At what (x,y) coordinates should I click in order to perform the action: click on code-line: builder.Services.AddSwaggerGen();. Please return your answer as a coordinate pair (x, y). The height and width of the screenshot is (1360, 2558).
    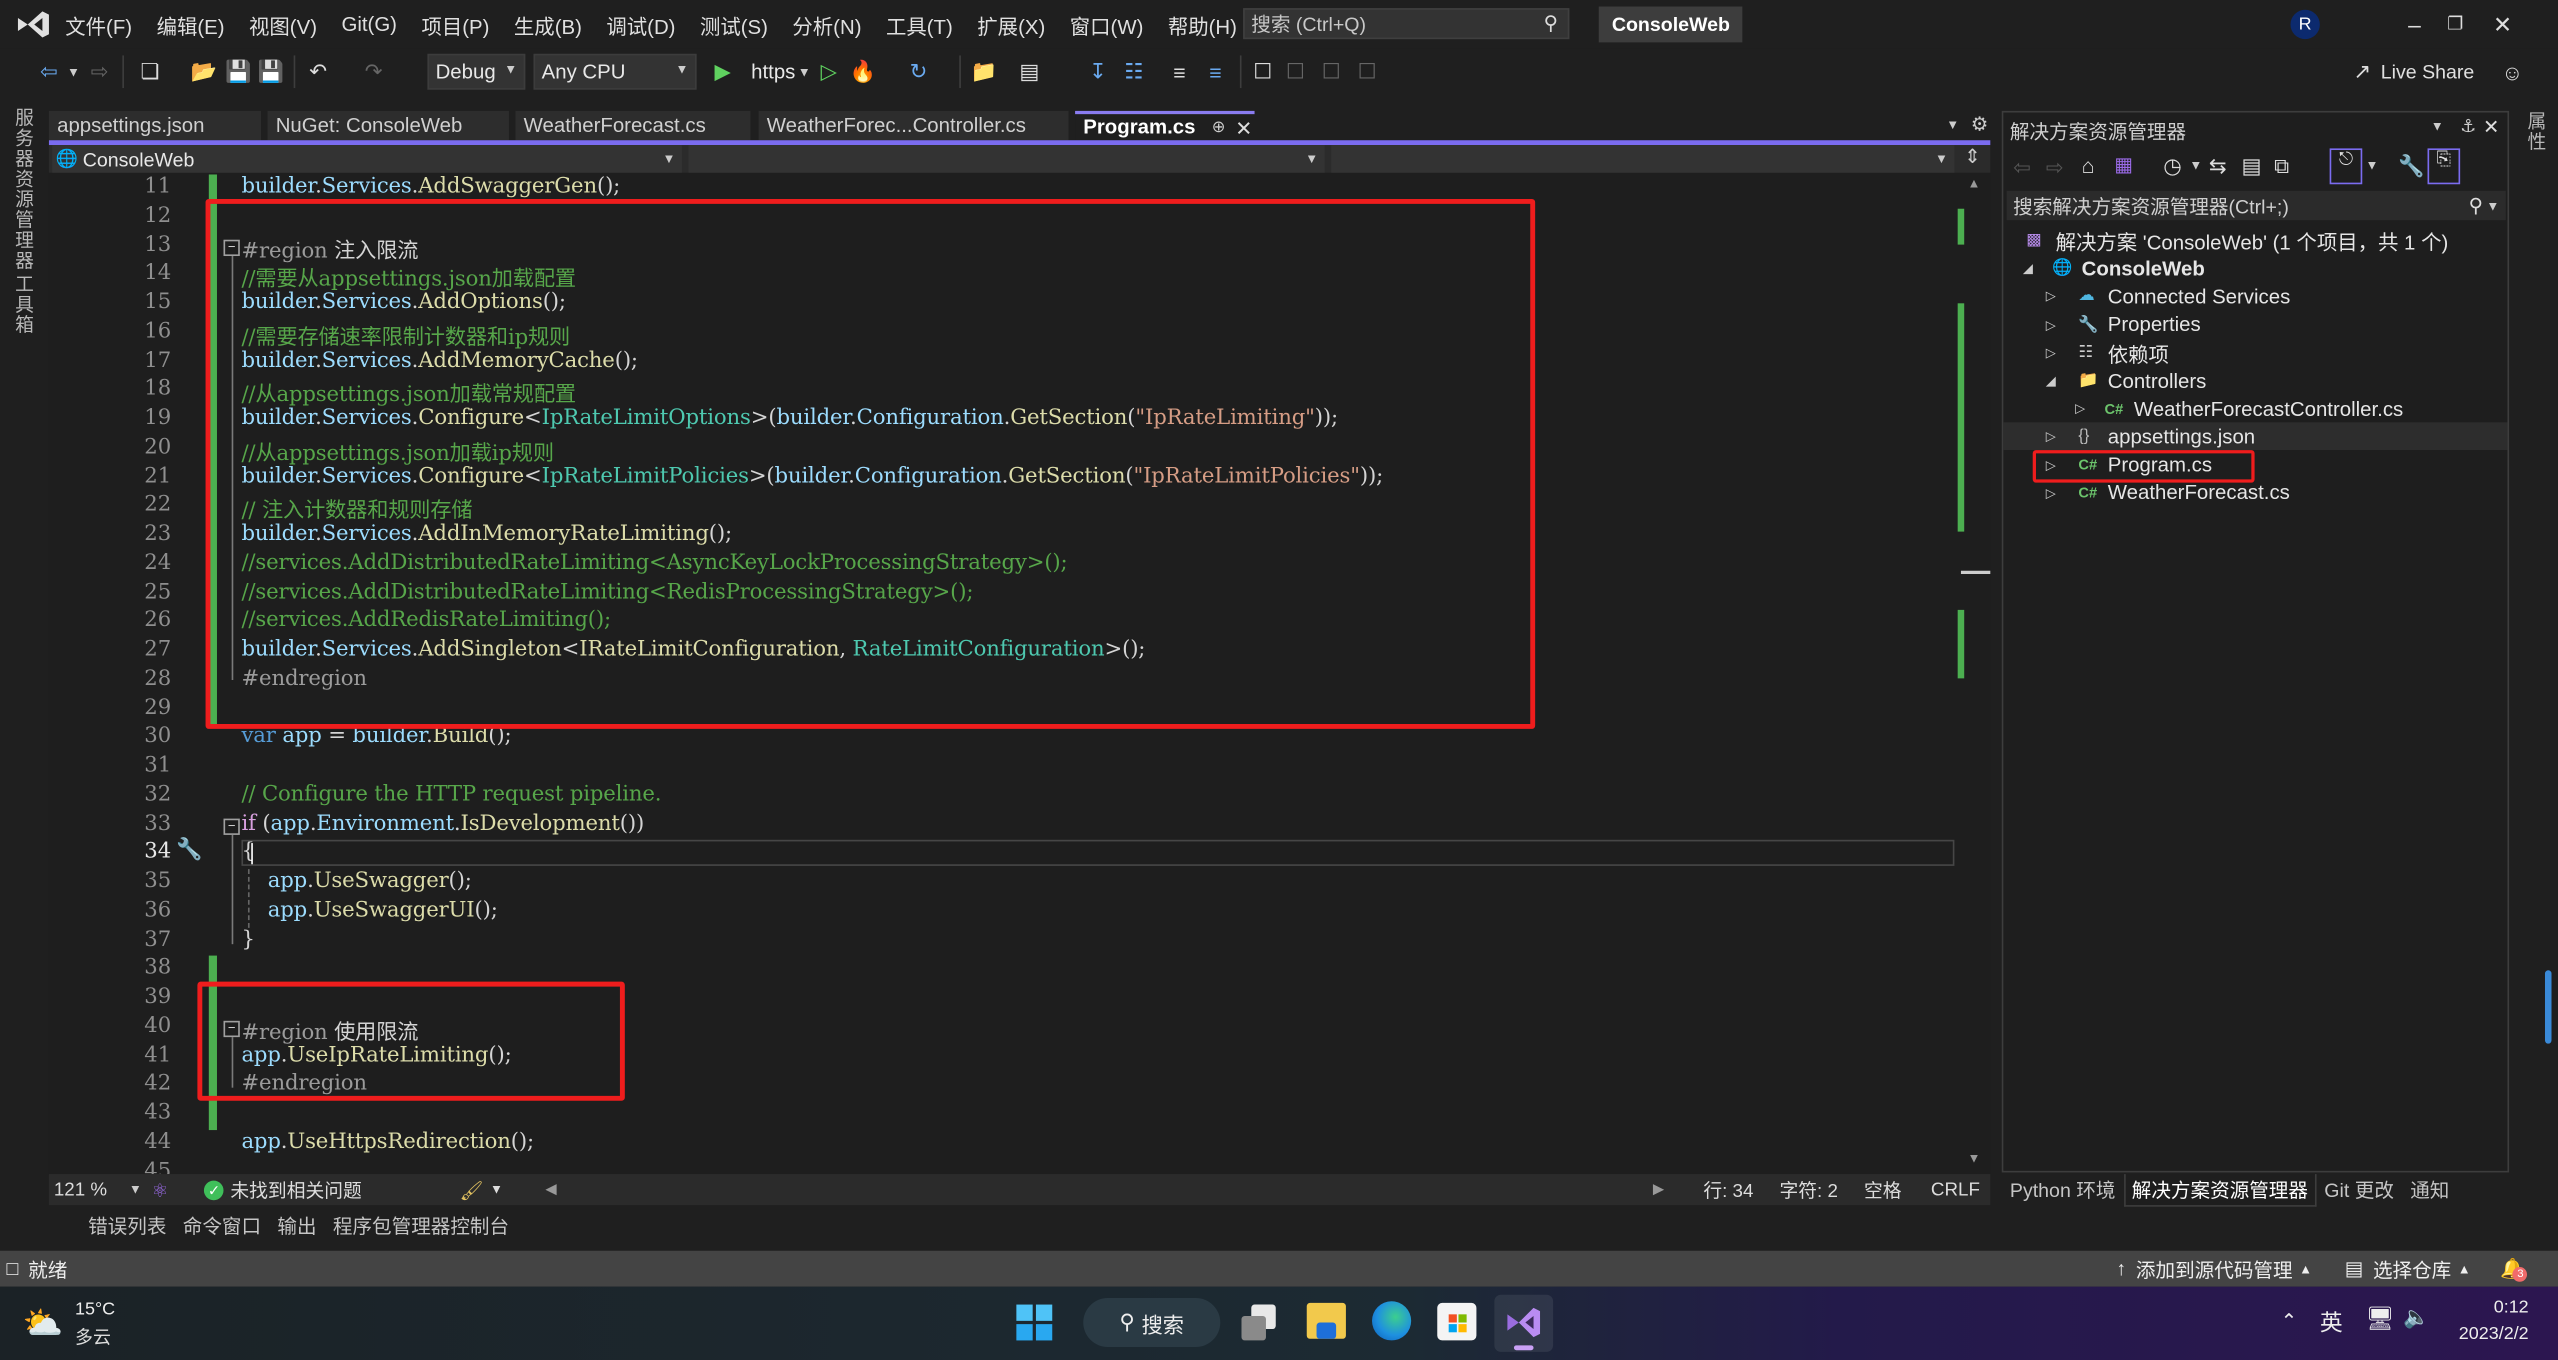
    Looking at the image, I should click on (430, 186).